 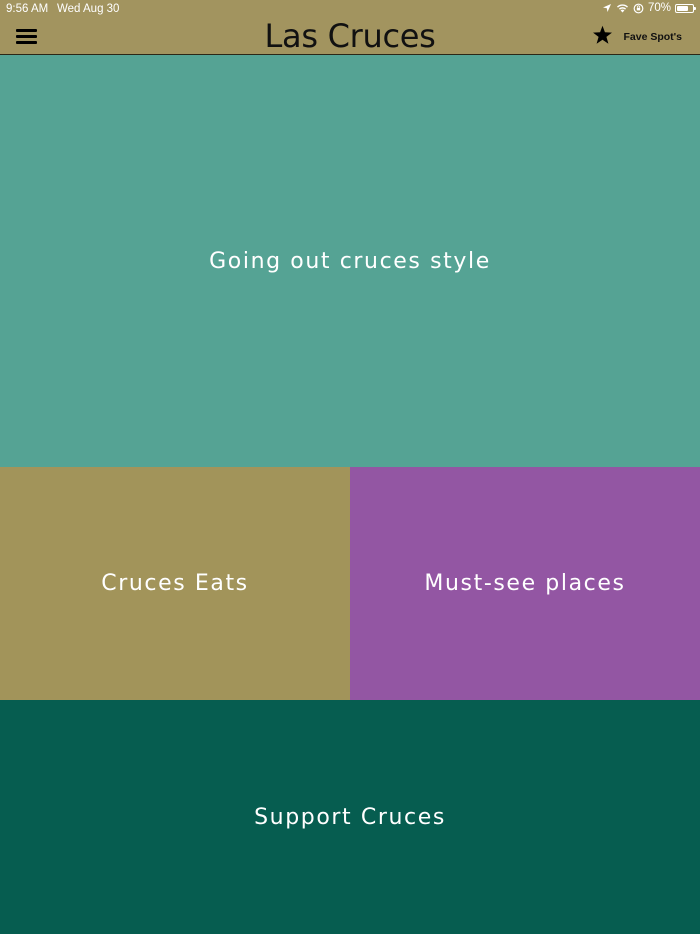 What do you see at coordinates (88, 9) in the screenshot?
I see `status-date: Wed Aug 30` at bounding box center [88, 9].